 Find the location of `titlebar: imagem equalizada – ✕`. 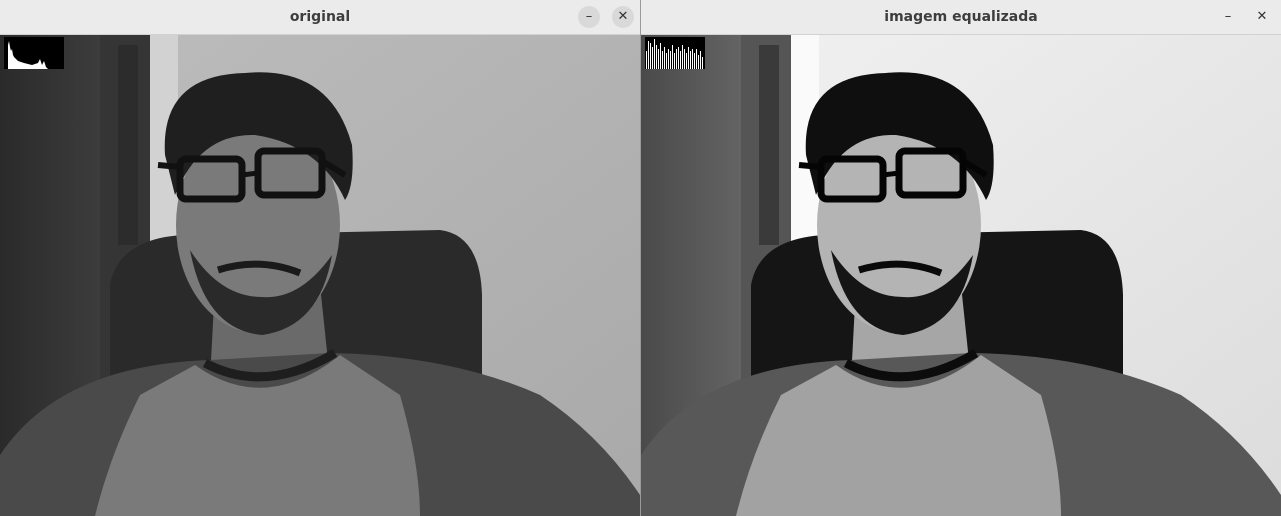

titlebar: imagem equalizada – ✕ is located at coordinates (961, 17).